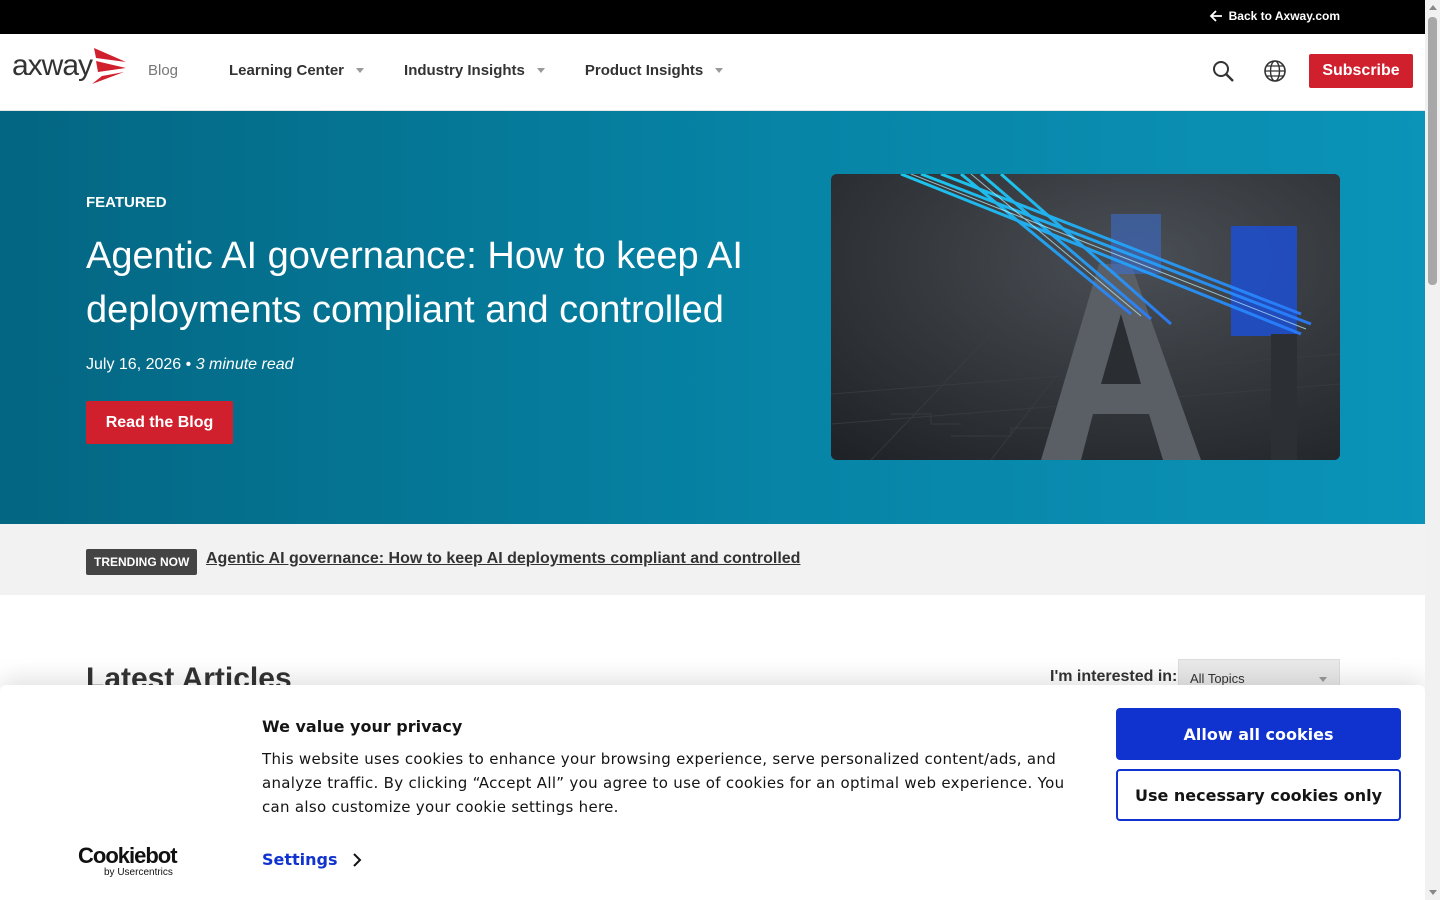 The image size is (1440, 900). What do you see at coordinates (163, 70) in the screenshot?
I see `blog-label: Blog` at bounding box center [163, 70].